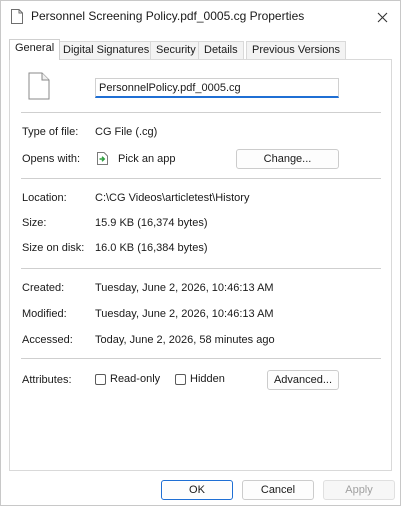  Describe the element at coordinates (39, 86) in the screenshot. I see `file-icon` at that location.